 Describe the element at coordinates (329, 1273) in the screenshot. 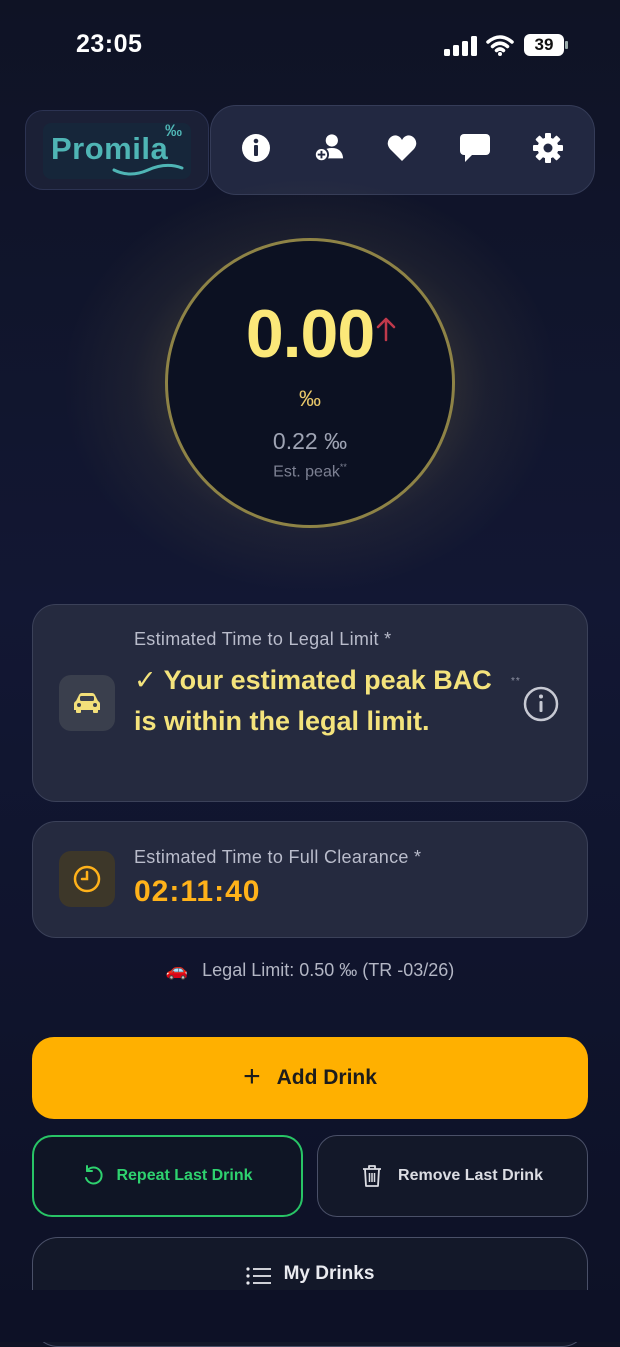

I see `my-drinks-label: My Drinks` at that location.